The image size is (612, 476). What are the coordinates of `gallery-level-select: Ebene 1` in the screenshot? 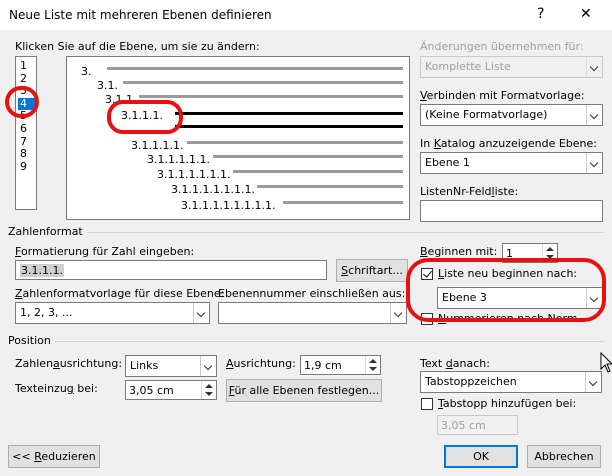 It's located at (511, 163).